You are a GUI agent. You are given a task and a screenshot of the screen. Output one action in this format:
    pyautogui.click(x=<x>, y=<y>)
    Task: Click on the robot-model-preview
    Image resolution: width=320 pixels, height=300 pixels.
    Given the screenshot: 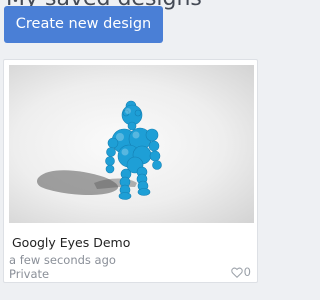 What is the action you would take?
    pyautogui.click(x=99, y=150)
    